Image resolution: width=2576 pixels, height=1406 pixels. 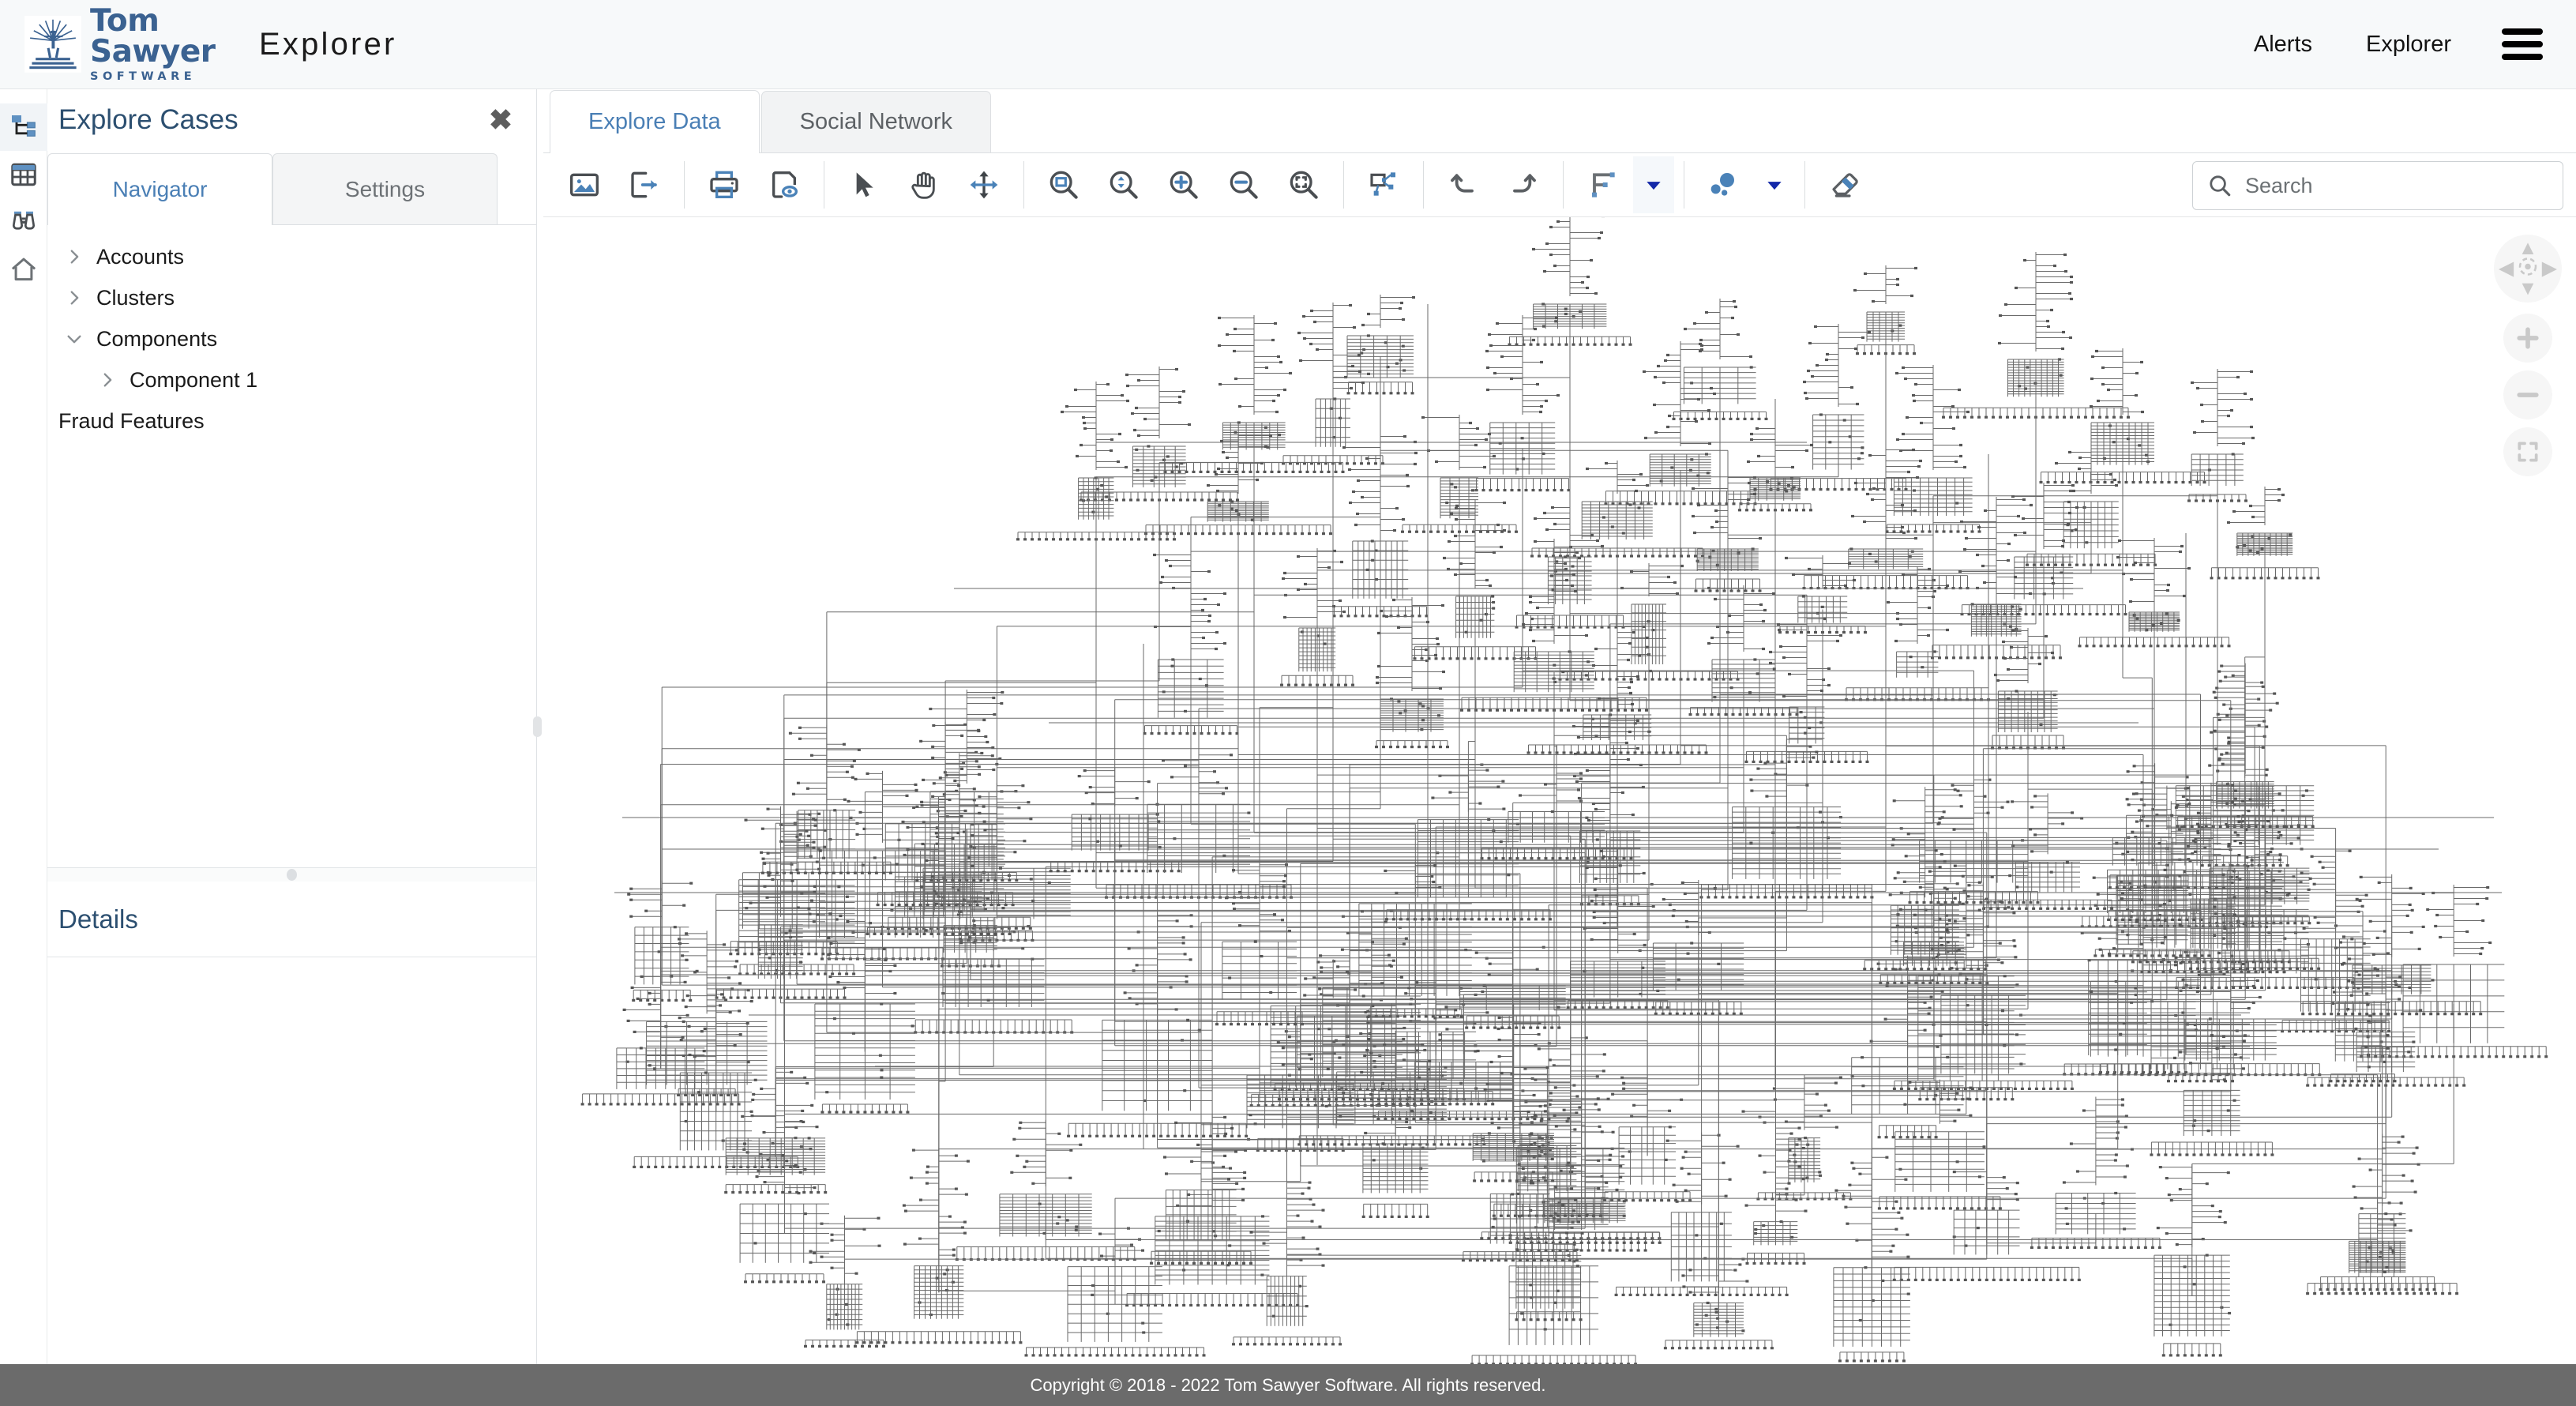 What do you see at coordinates (2391, 185) in the screenshot?
I see `search-input` at bounding box center [2391, 185].